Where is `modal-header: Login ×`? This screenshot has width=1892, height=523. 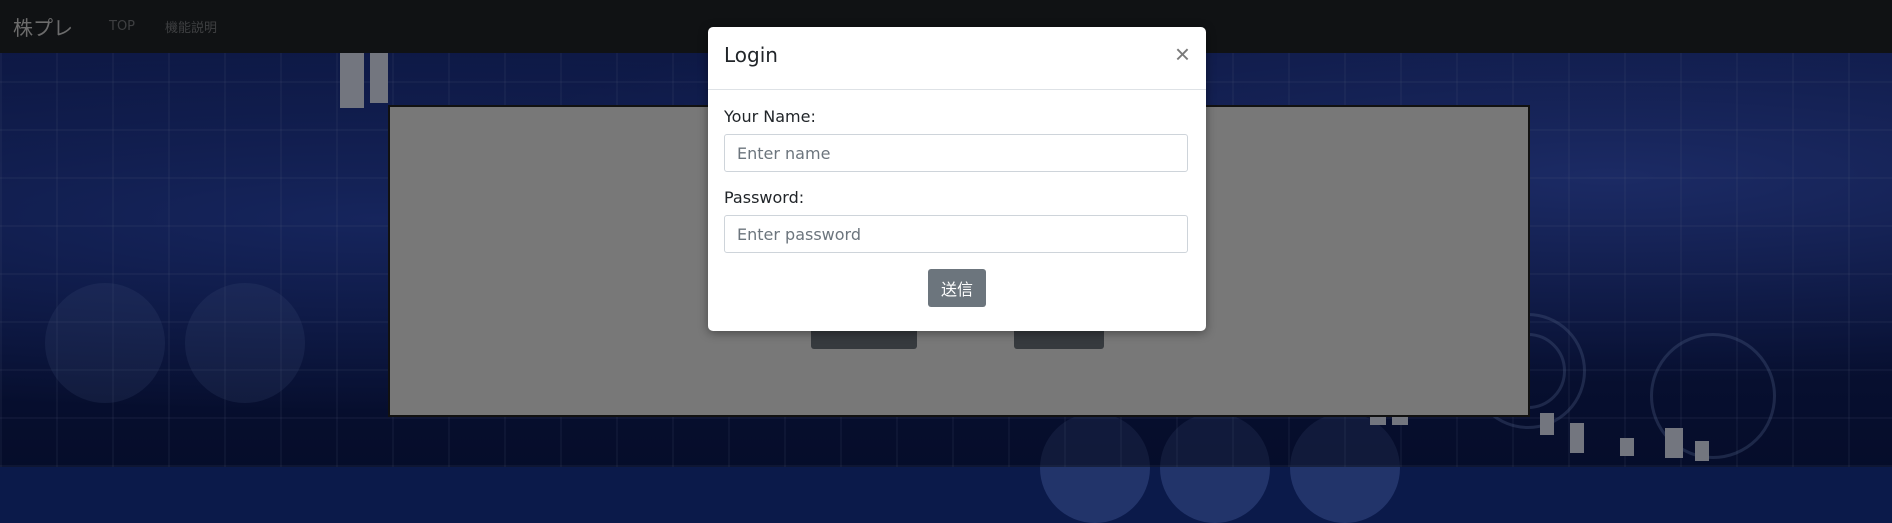
modal-header: Login × is located at coordinates (957, 58).